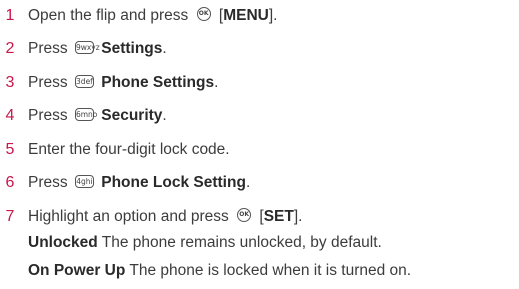 This screenshot has height=289, width=519. Describe the element at coordinates (239, 242) in the screenshot. I see `option-description: The phone remains unlocked, by default.` at that location.